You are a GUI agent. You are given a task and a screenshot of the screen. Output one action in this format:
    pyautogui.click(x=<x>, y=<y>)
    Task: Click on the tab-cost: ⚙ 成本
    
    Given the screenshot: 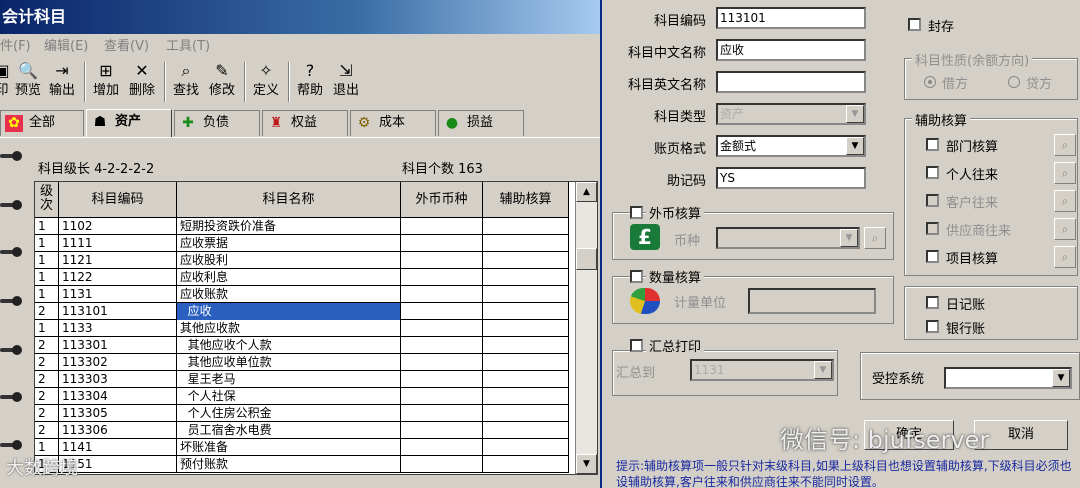 What is the action you would take?
    pyautogui.click(x=393, y=123)
    